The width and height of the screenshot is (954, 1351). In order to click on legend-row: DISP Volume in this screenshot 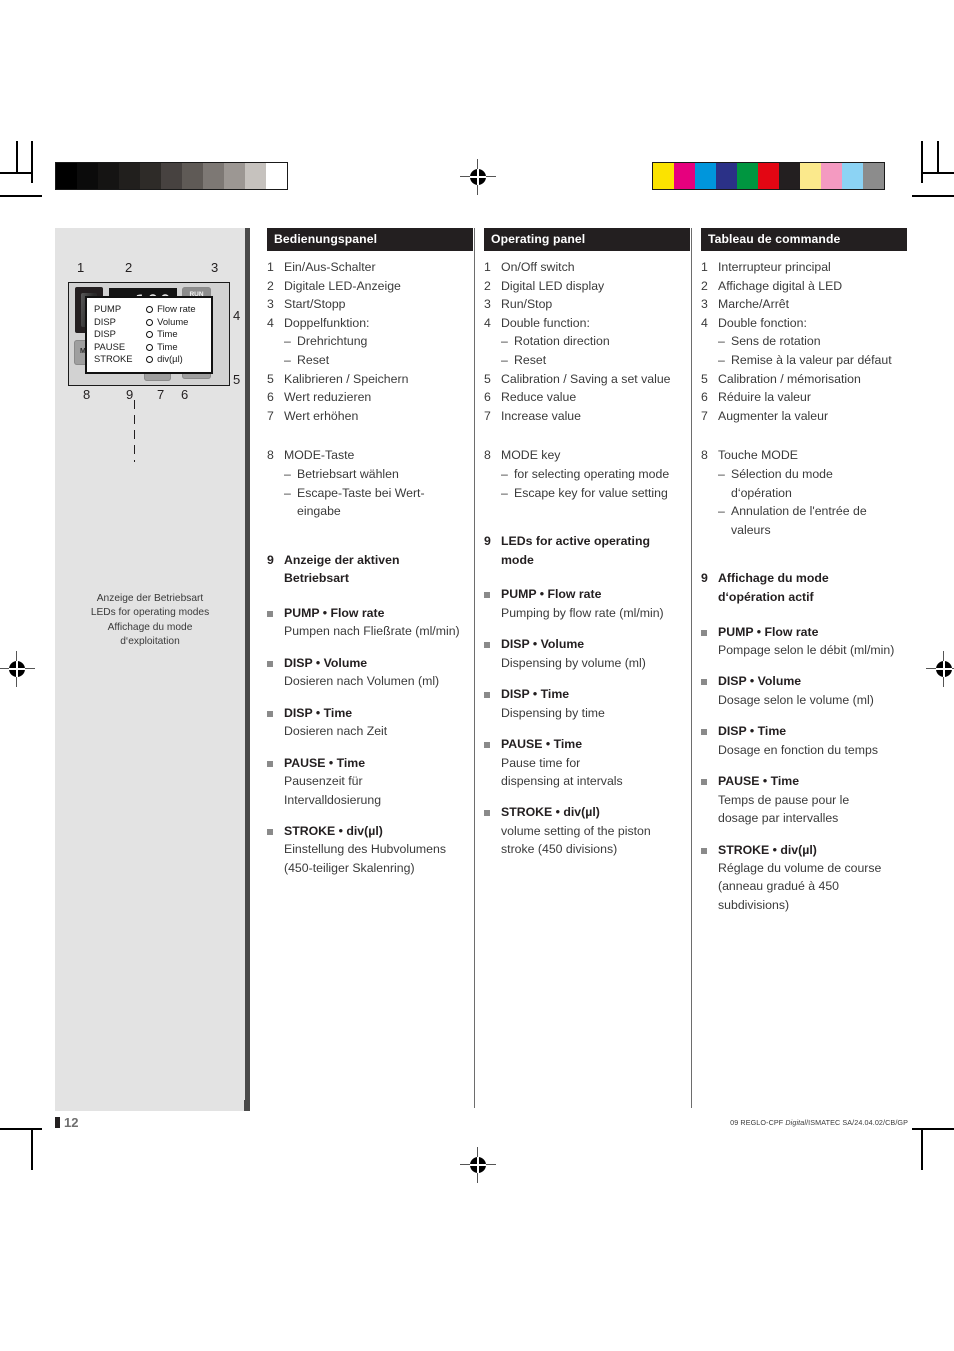, I will do `click(149, 322)`.